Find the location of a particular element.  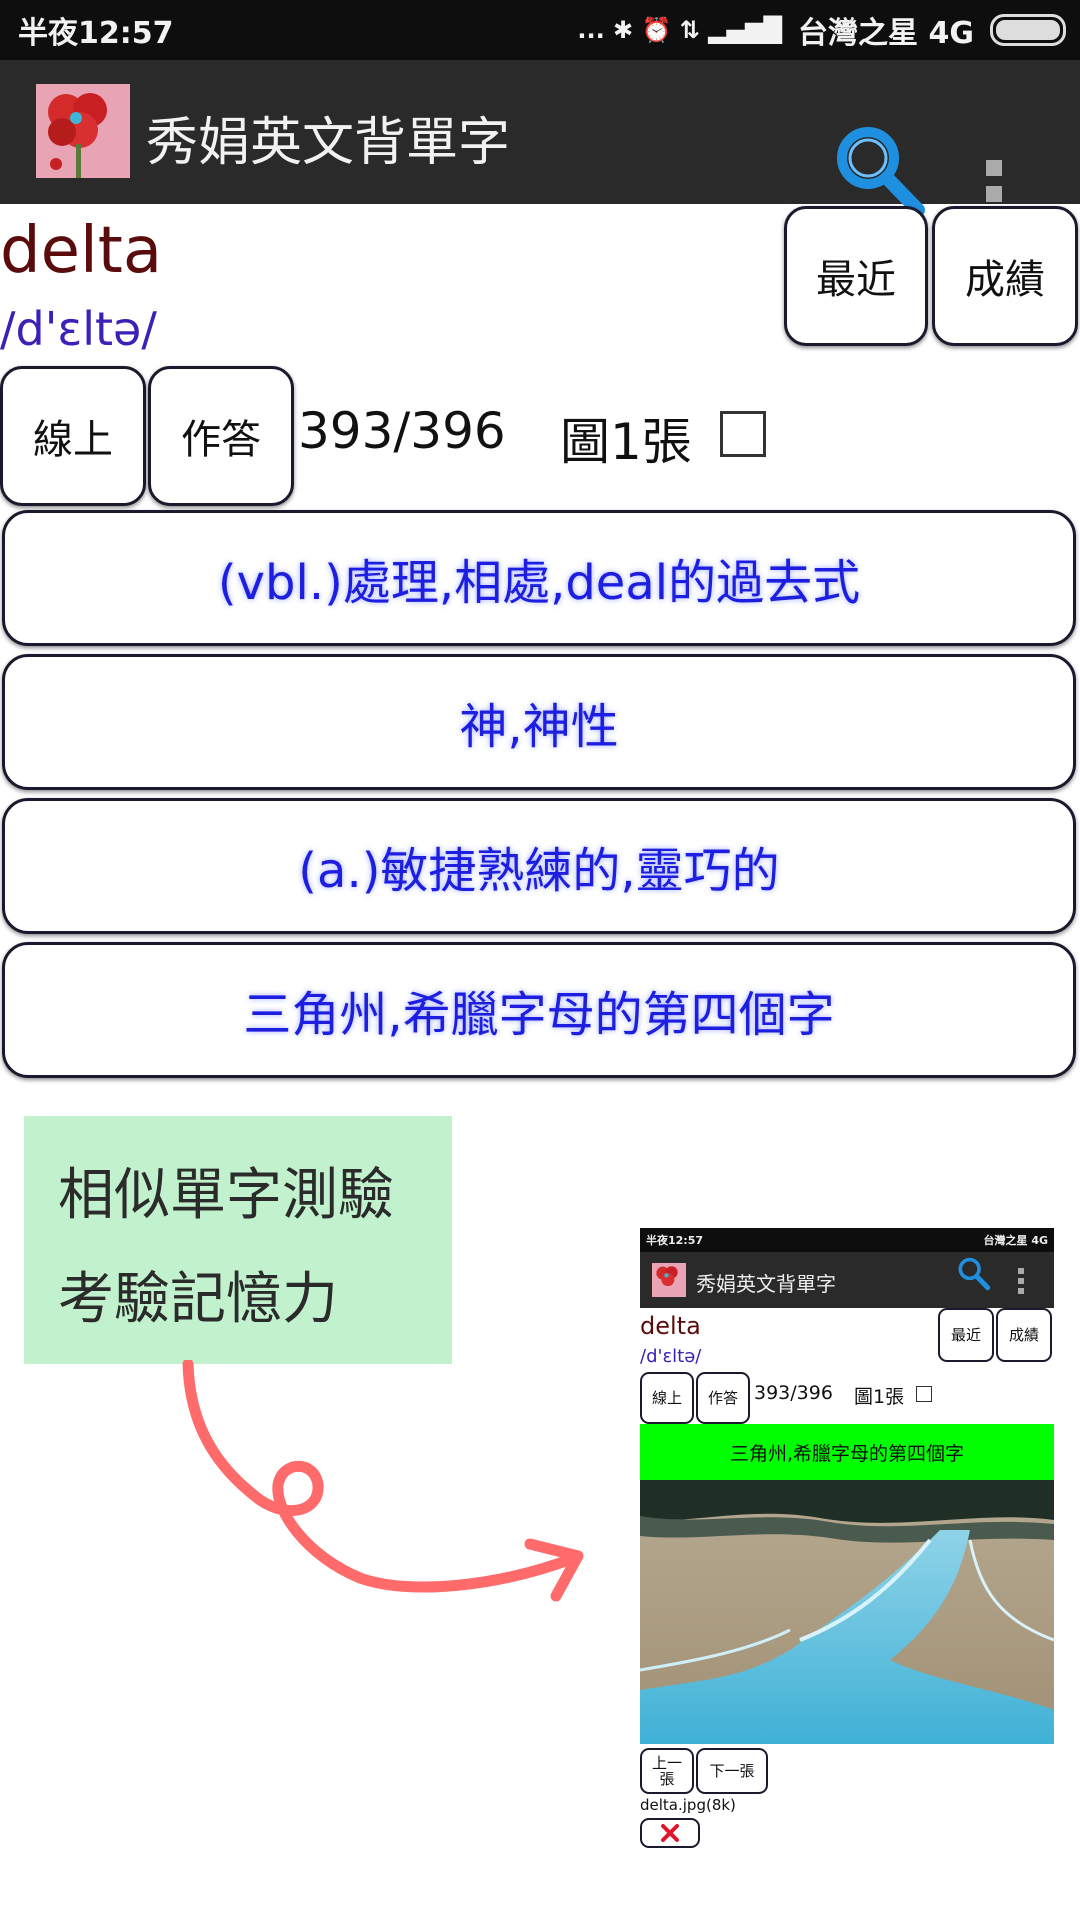

preview-status-bar: 半夜12:57 台灣之星 4G is located at coordinates (847, 1240).